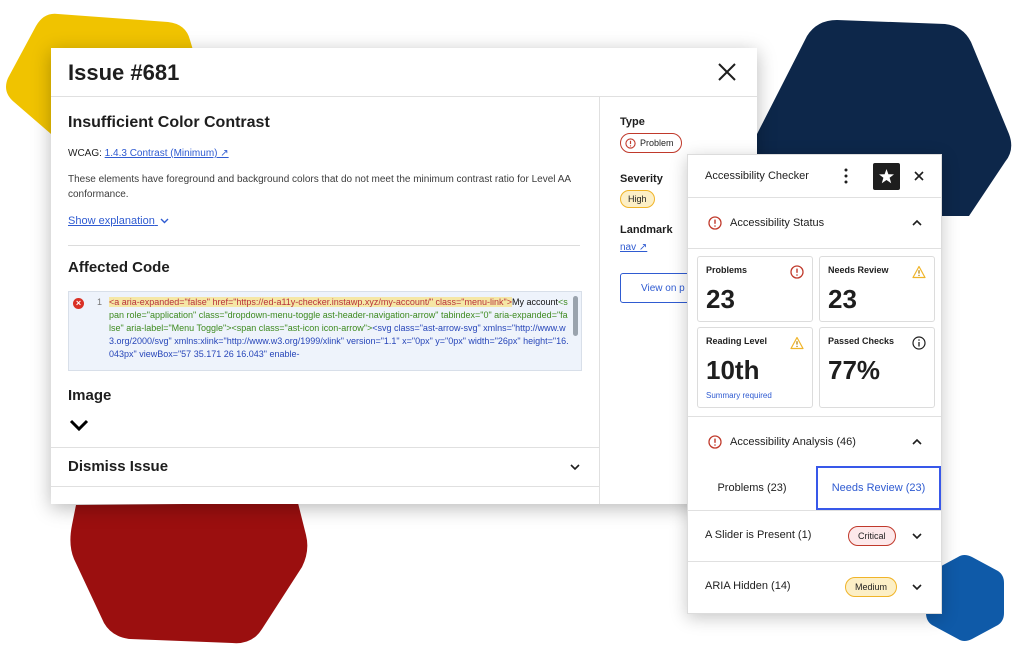 The width and height of the screenshot is (1024, 649). Describe the element at coordinates (189, 573) in the screenshot. I see `red-hexagon-shape` at that location.